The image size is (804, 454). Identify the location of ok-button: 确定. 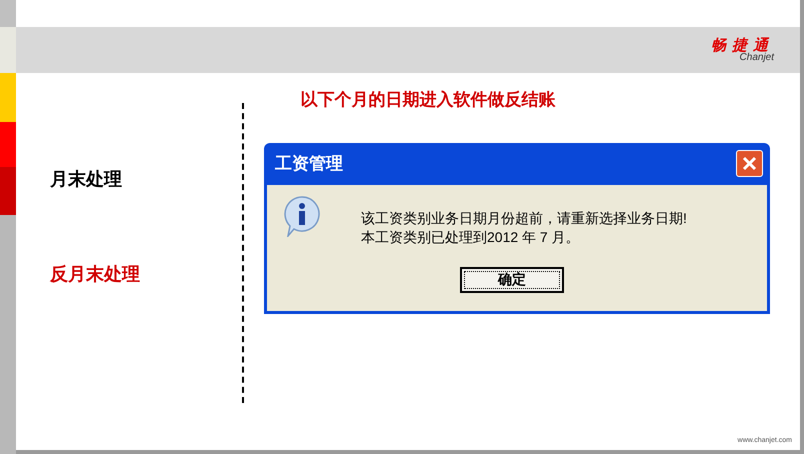
(512, 279).